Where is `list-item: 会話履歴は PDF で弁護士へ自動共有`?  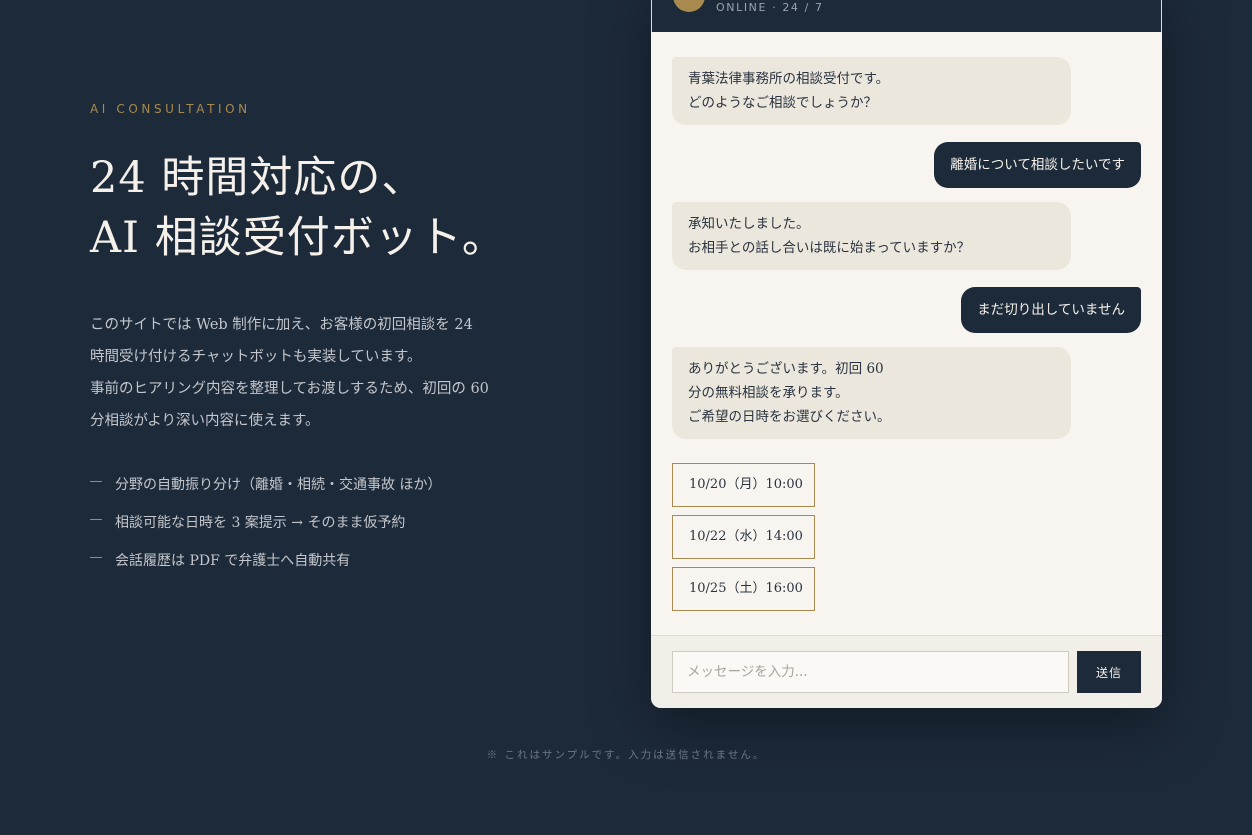 list-item: 会話履歴は PDF で弁護士へ自動共有 is located at coordinates (265, 560).